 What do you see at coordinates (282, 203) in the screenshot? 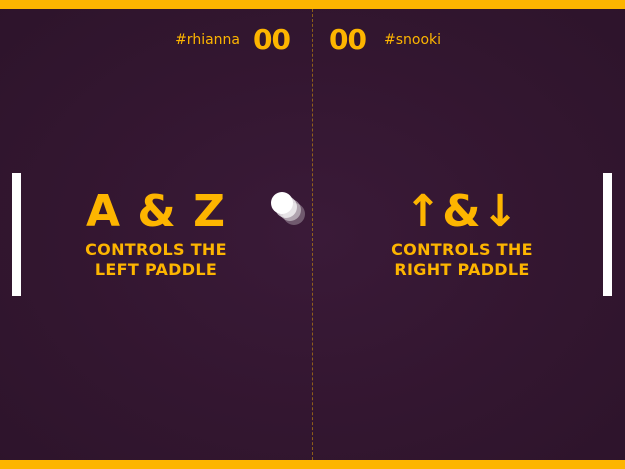
I see `ball` at bounding box center [282, 203].